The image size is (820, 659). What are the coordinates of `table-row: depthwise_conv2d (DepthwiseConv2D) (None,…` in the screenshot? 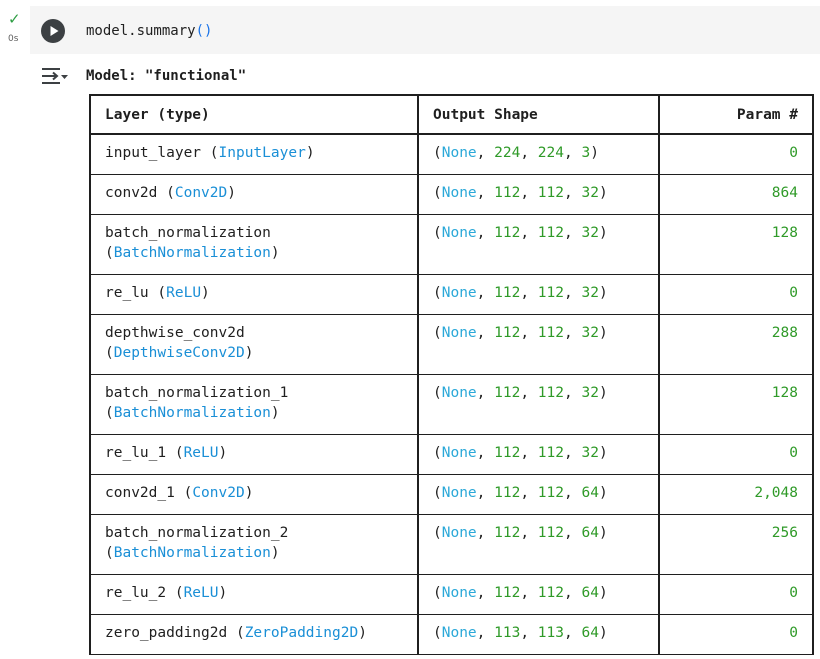 It's located at (451, 344).